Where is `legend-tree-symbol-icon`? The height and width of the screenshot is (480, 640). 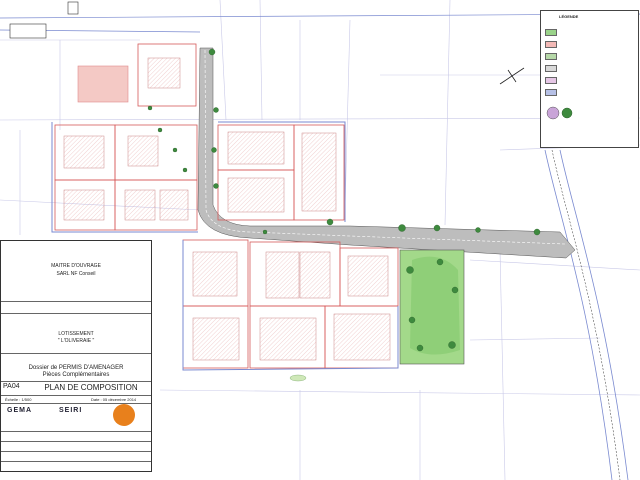 legend-tree-symbol-icon is located at coordinates (559, 113).